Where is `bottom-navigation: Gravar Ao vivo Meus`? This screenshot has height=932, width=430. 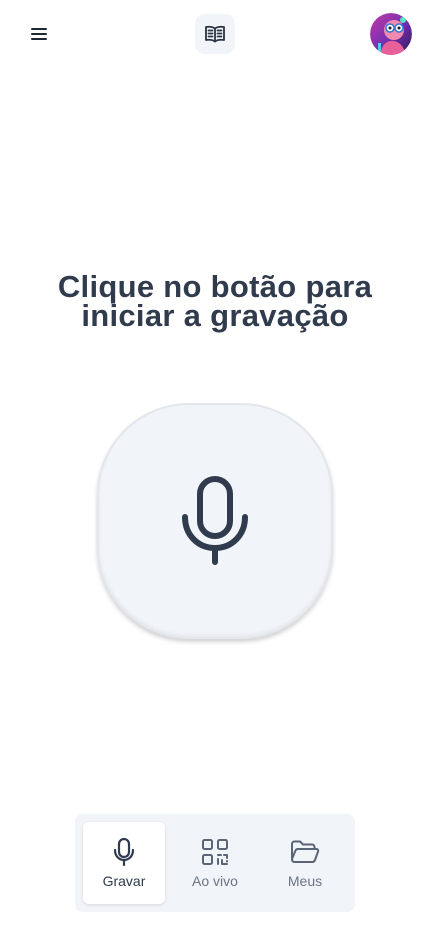
bottom-navigation: Gravar Ao vivo Meus is located at coordinates (215, 863).